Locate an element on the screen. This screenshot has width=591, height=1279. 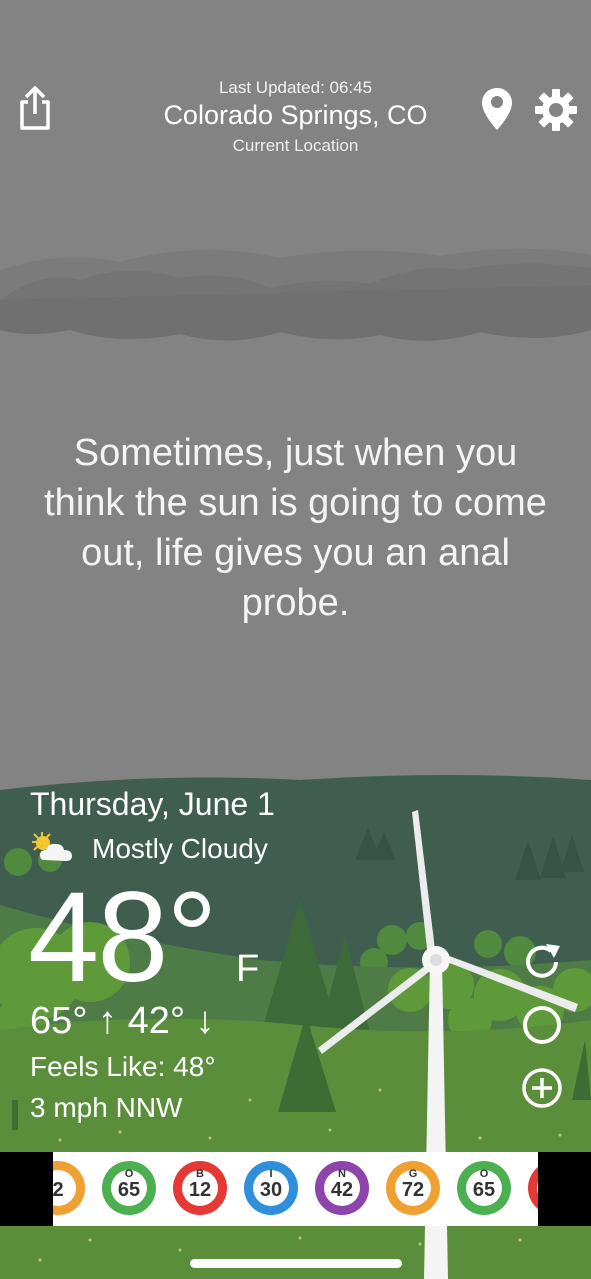
ad-banner-content: 2 O65 B12 I30 N42 G72 O65 1 is located at coordinates (295, 1189).